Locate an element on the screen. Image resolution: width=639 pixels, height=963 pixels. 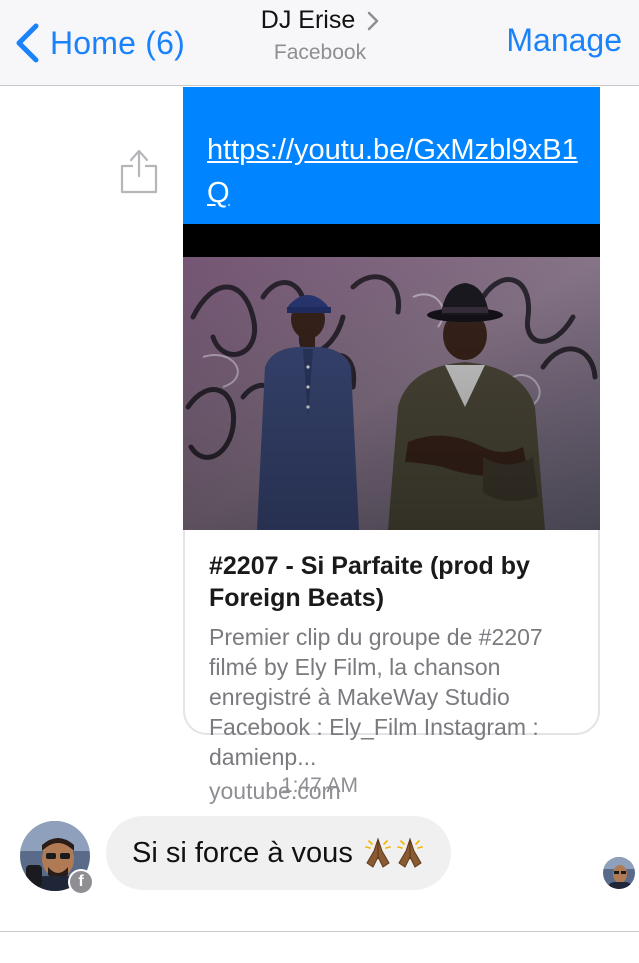
link-bubble: https://youtu.be/GxMzbl9xB1Q is located at coordinates (391, 155).